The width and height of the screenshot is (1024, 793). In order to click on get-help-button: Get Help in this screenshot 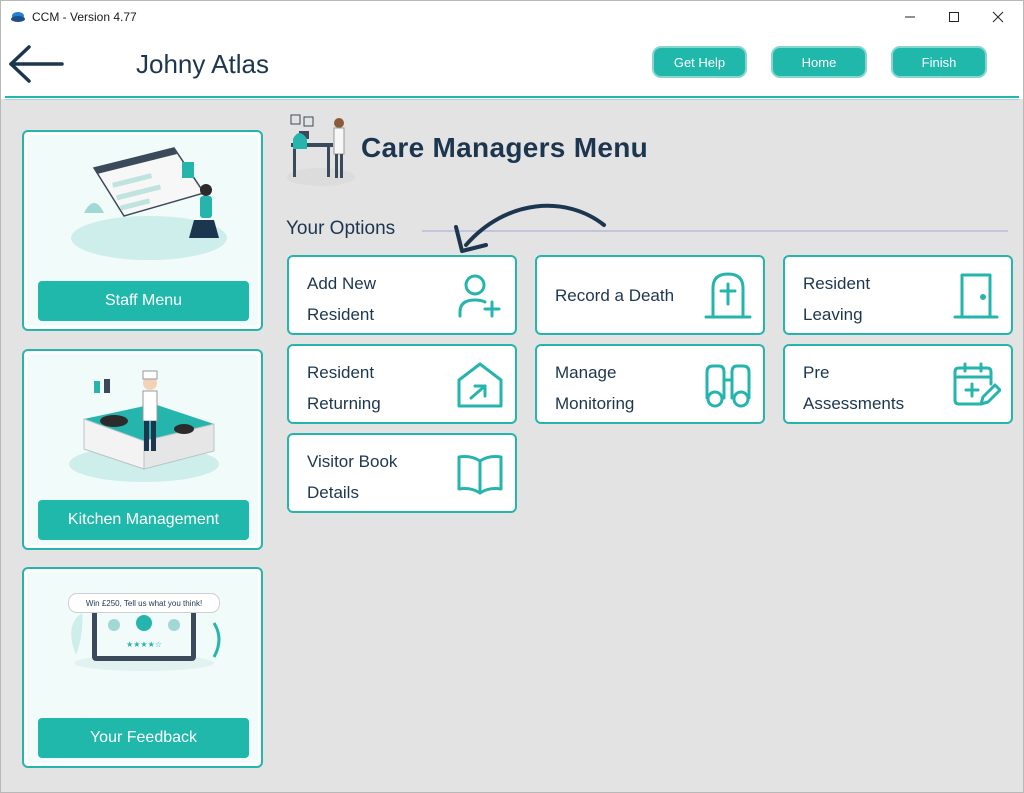, I will do `click(699, 62)`.